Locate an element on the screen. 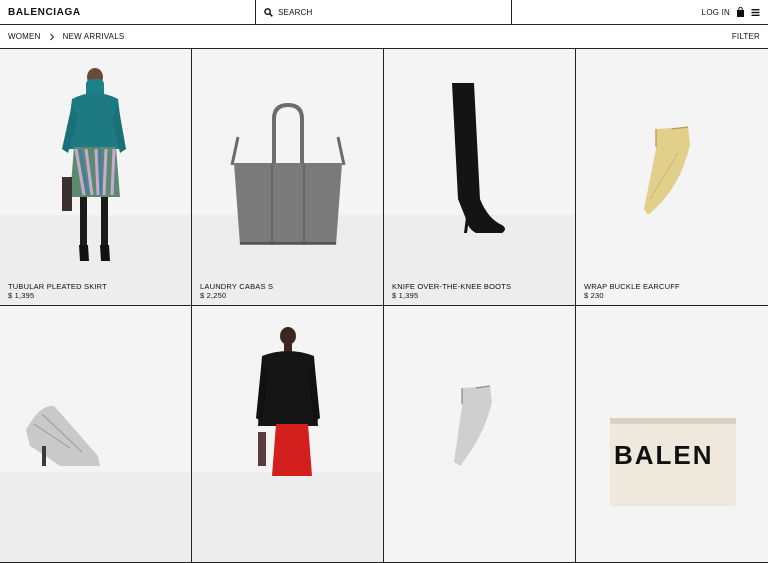  laundry-cabas-bag-image is located at coordinates (288, 173).